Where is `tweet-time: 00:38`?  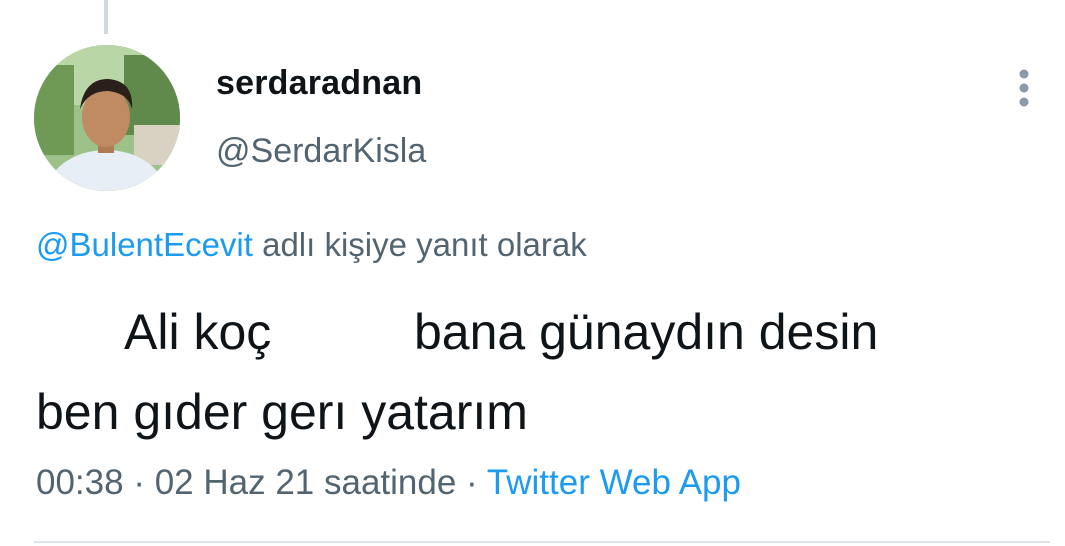 tweet-time: 00:38 is located at coordinates (80, 482).